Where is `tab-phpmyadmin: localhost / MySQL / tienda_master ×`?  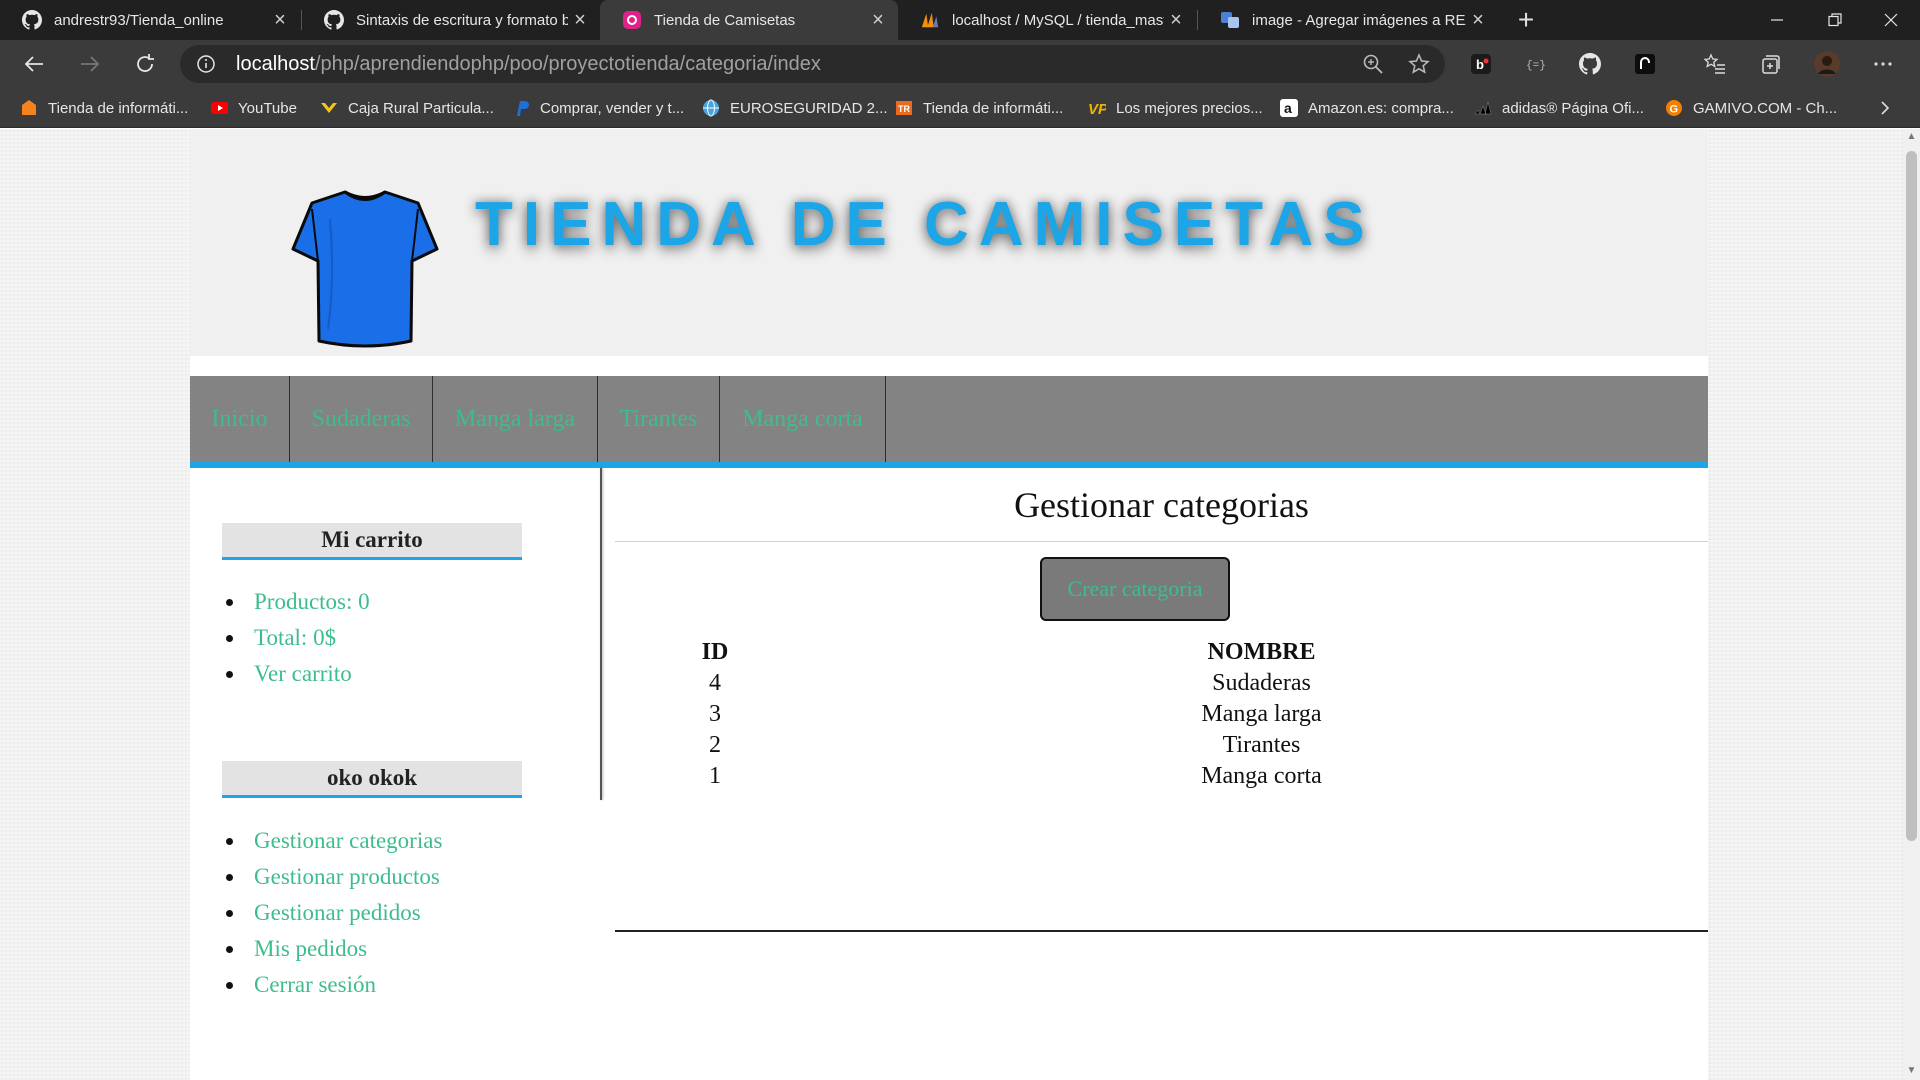
tab-phpmyadmin: localhost / MySQL / tienda_master × is located at coordinates (1047, 20).